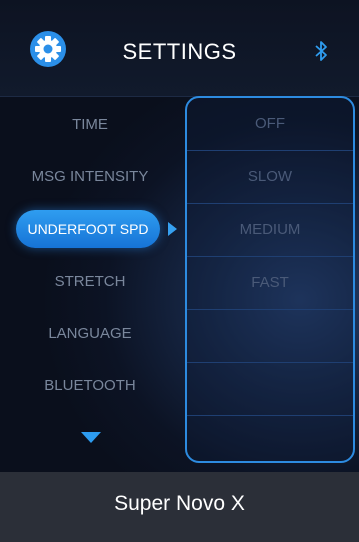 This screenshot has width=359, height=542. What do you see at coordinates (90, 125) in the screenshot?
I see `menu-item-time: TIME` at bounding box center [90, 125].